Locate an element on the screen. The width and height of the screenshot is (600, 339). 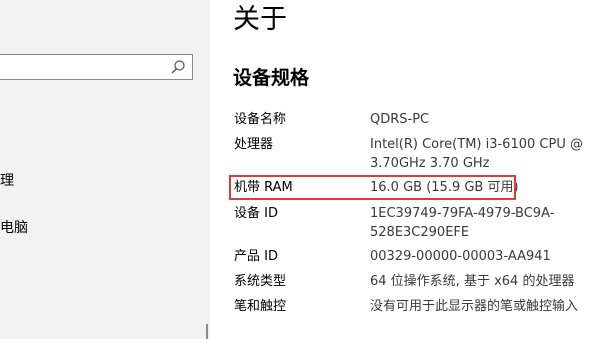
page-title: 关于 is located at coordinates (260, 19).